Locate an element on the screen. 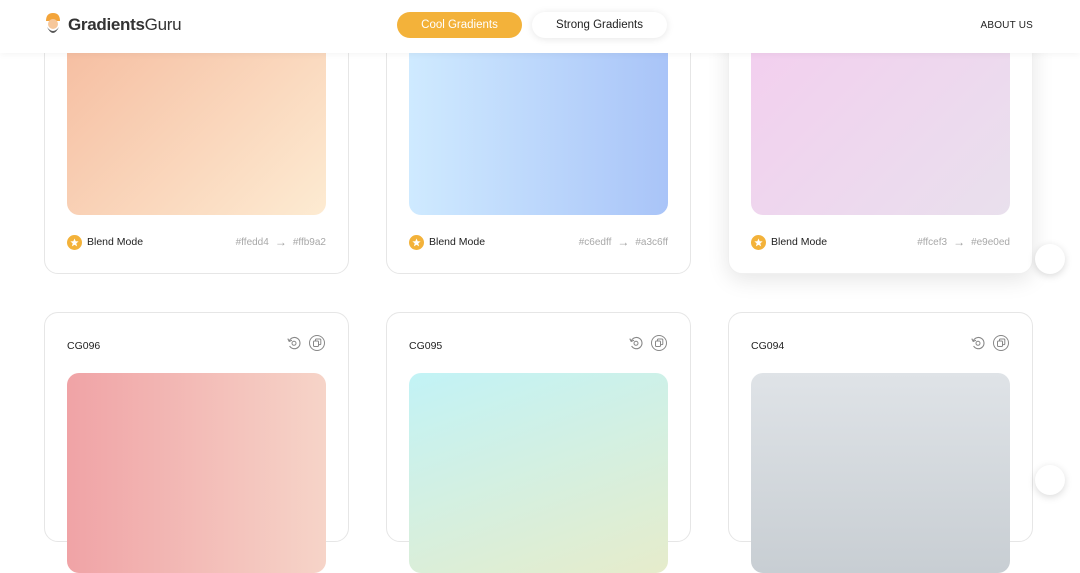 This screenshot has width=1080, height=573. about-us-link: ABOUT US is located at coordinates (1006, 25).